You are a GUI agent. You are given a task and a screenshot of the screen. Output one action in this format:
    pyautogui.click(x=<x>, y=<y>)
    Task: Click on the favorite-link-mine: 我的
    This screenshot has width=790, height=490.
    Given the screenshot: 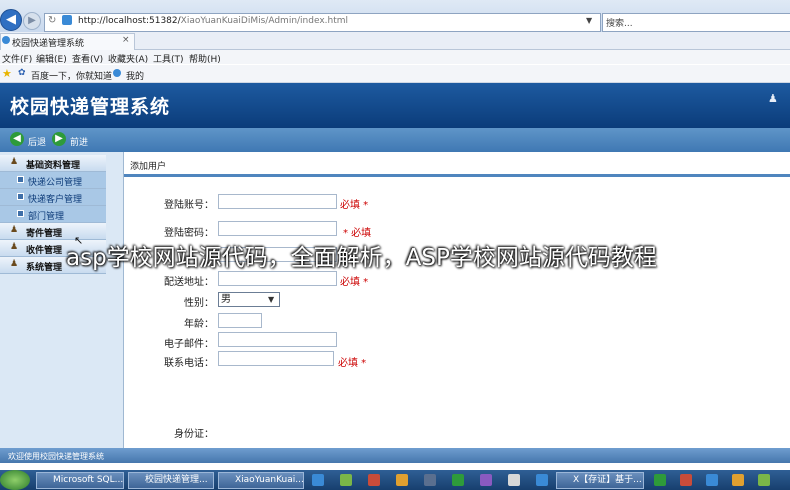 What is the action you would take?
    pyautogui.click(x=135, y=75)
    